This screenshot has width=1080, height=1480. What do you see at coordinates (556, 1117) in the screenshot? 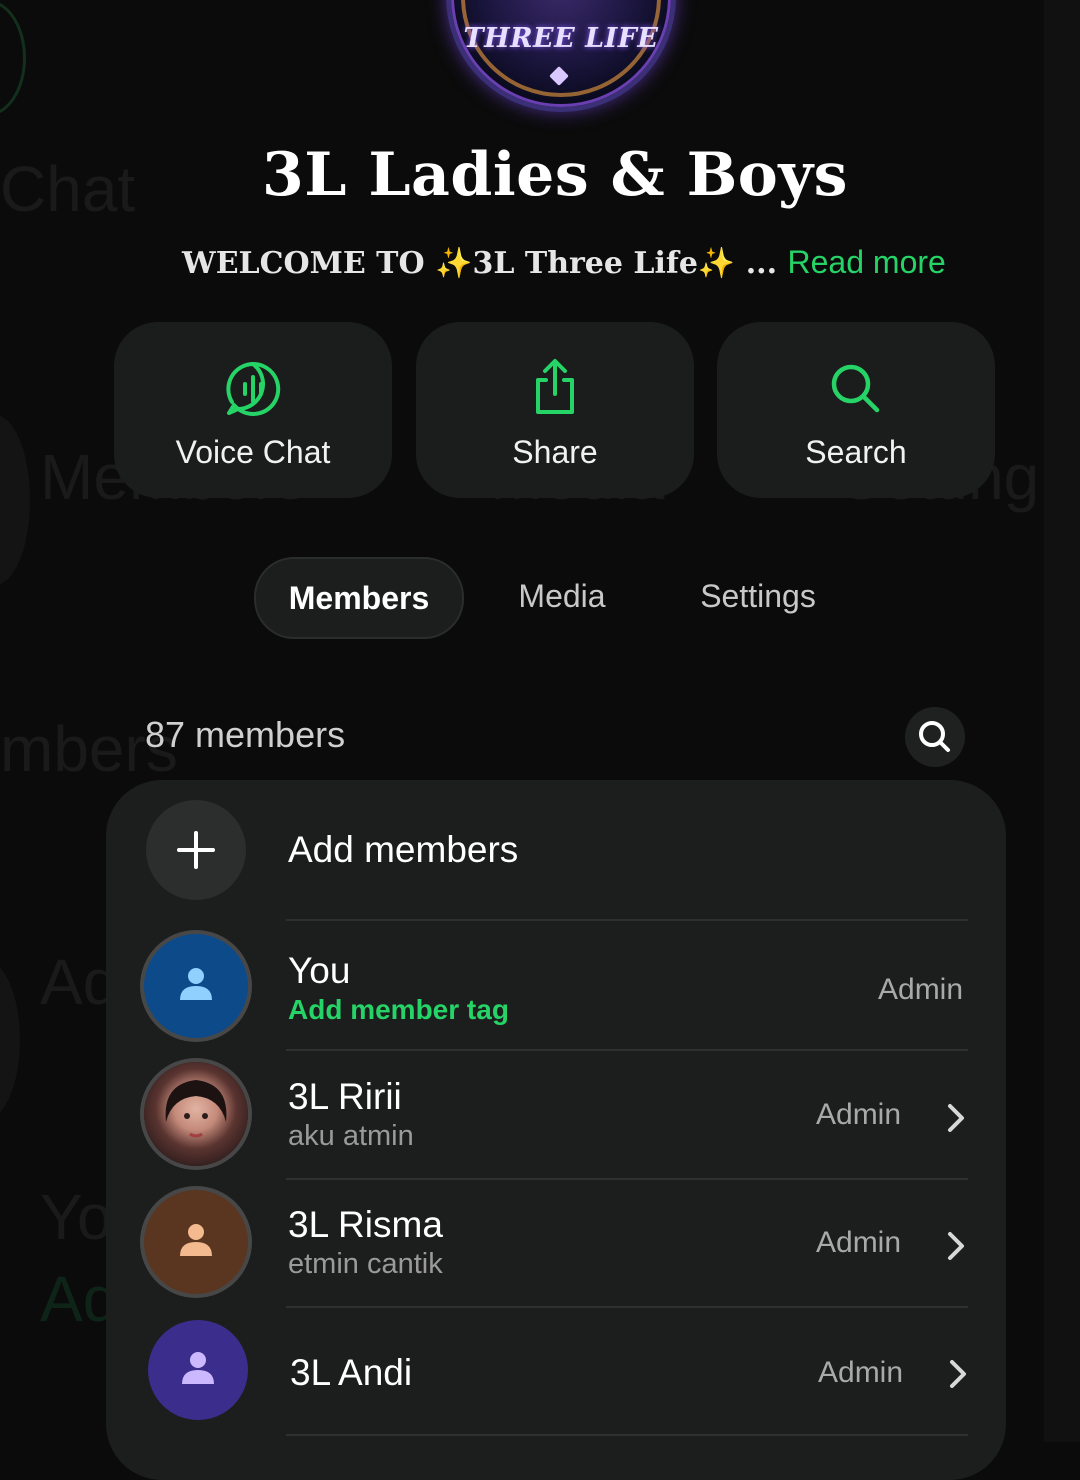
I see `member-row: 3L Ririi aku atmin Admin` at bounding box center [556, 1117].